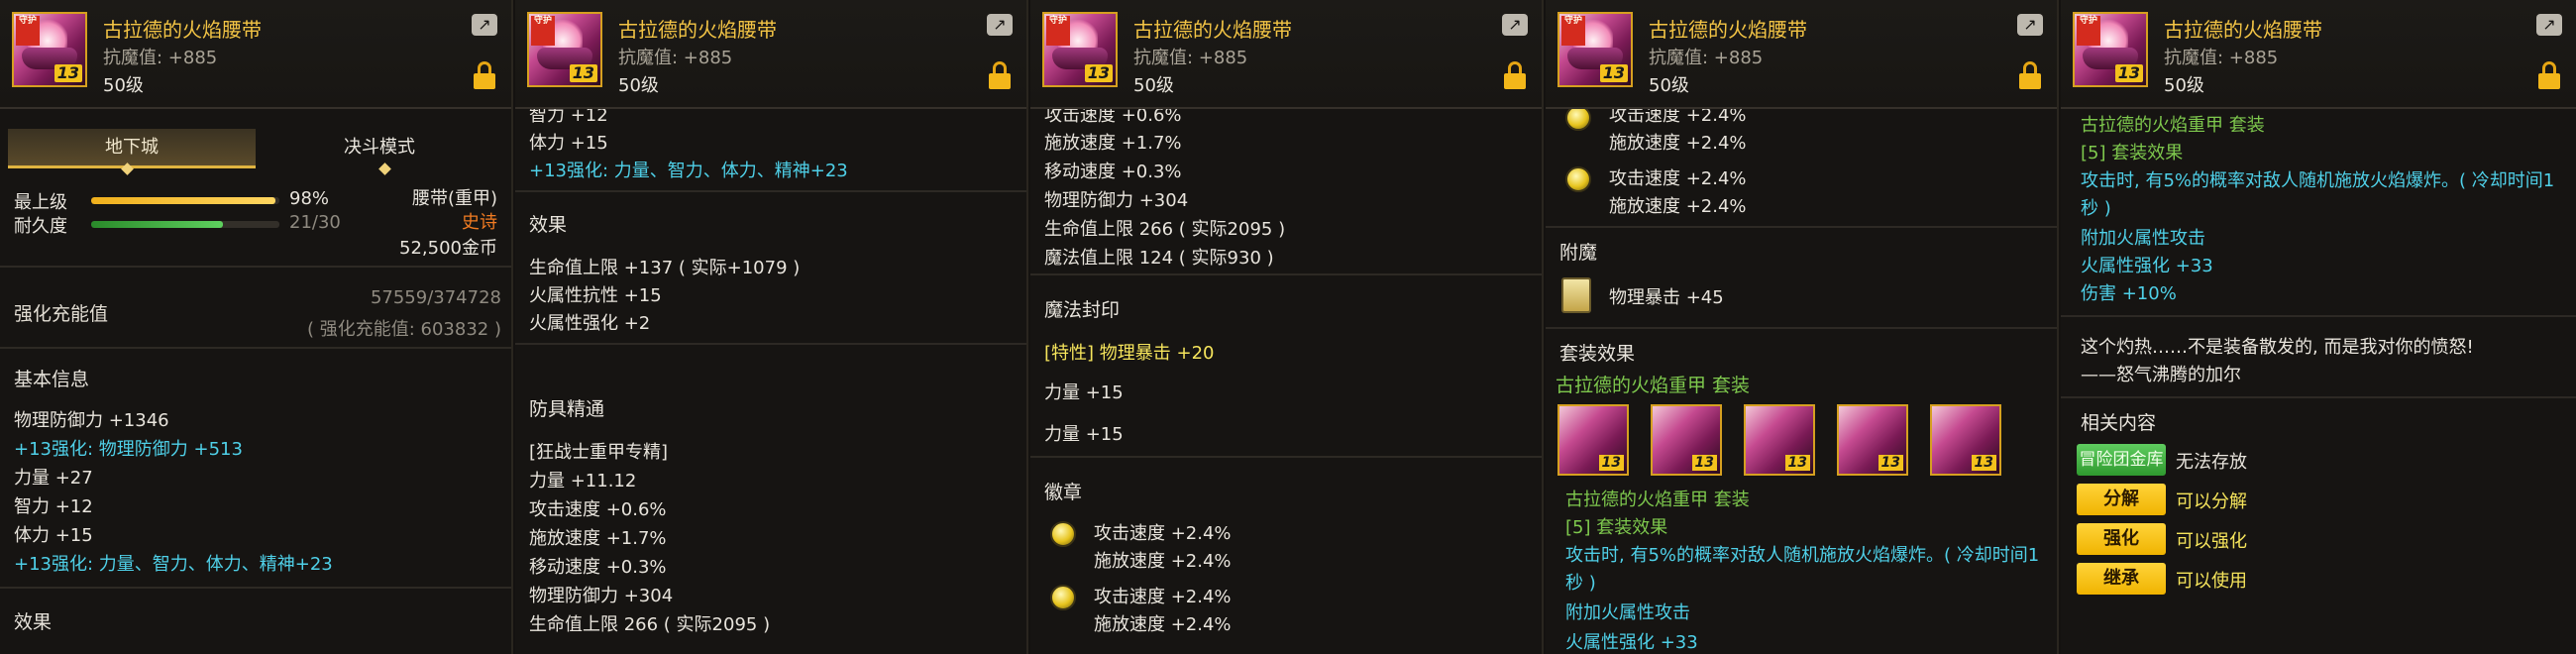 The height and width of the screenshot is (654, 2576). Describe the element at coordinates (41, 202) in the screenshot. I see `max-level-label: 最上级` at that location.